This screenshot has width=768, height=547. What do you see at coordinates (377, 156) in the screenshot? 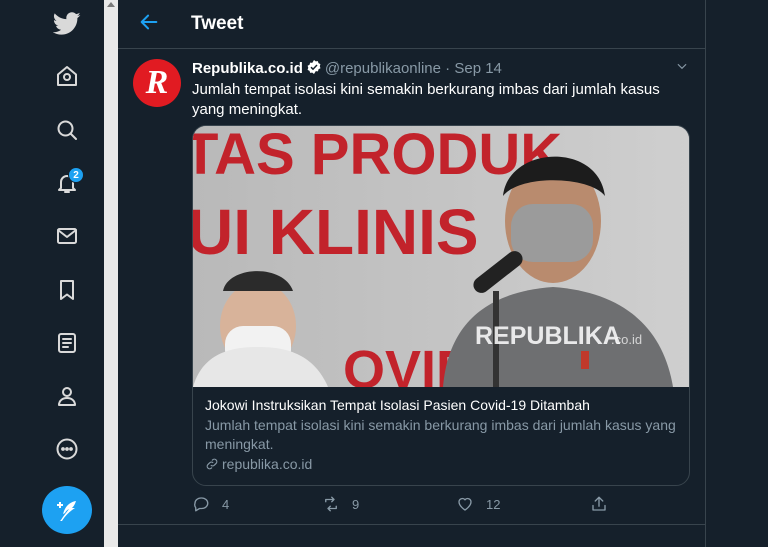
I see `svg-text: TAS PRODUK` at bounding box center [377, 156].